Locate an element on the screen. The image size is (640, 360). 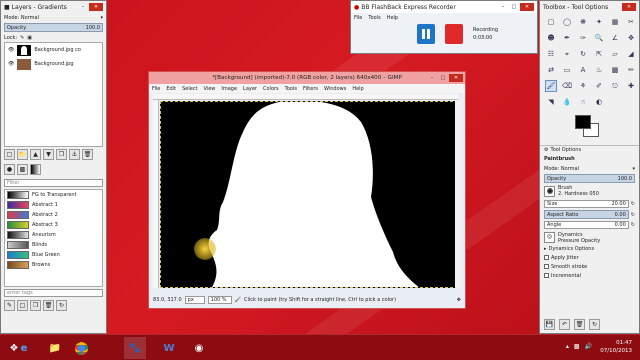
maximize-button: □ is located at coordinates (514, 7).